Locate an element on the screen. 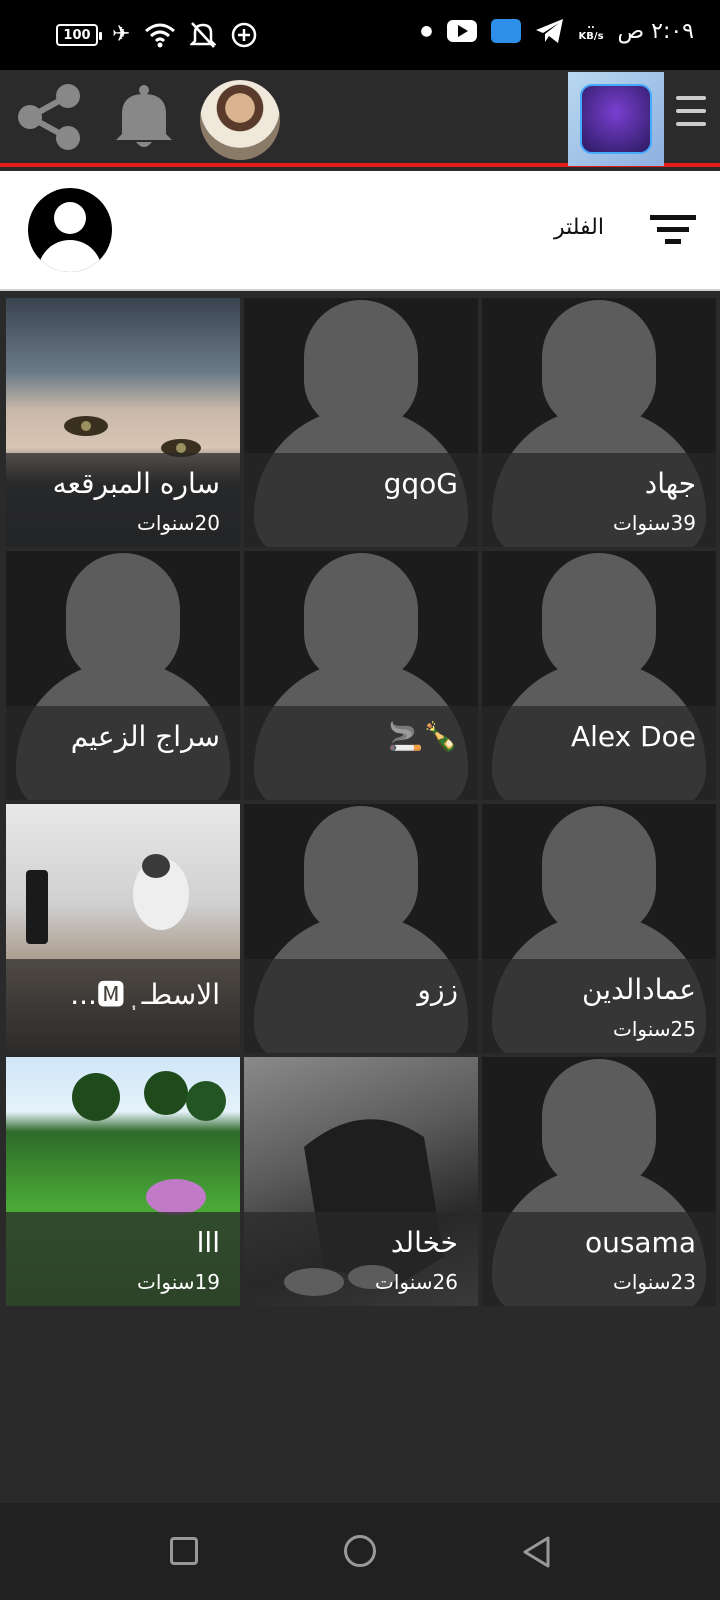 This screenshot has height=1600, width=720. status-icons-right: ● .. KB/s ٢:٠٩ ص is located at coordinates (557, 31).